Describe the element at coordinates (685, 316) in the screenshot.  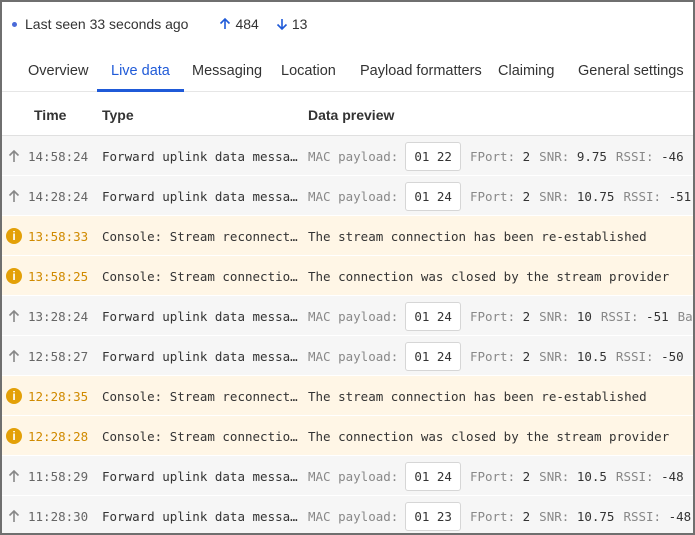
I see `truncated-field: Band` at that location.